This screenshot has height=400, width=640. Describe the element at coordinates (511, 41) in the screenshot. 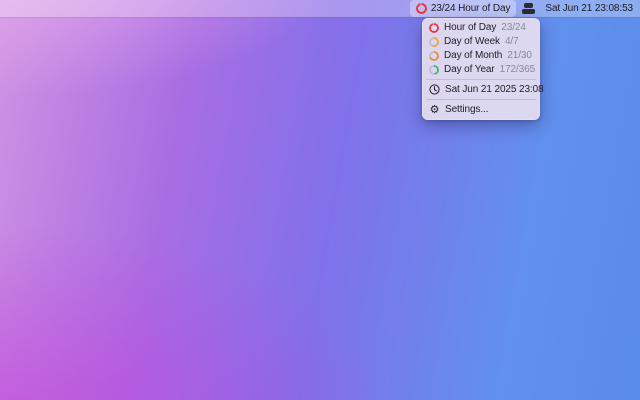

I see `menu-item-value: 4/7` at that location.